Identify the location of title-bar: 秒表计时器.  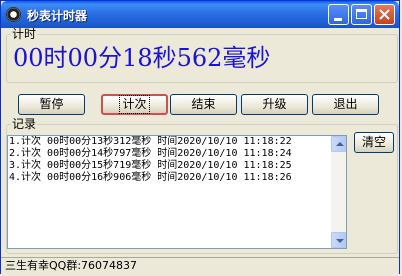
(200, 14).